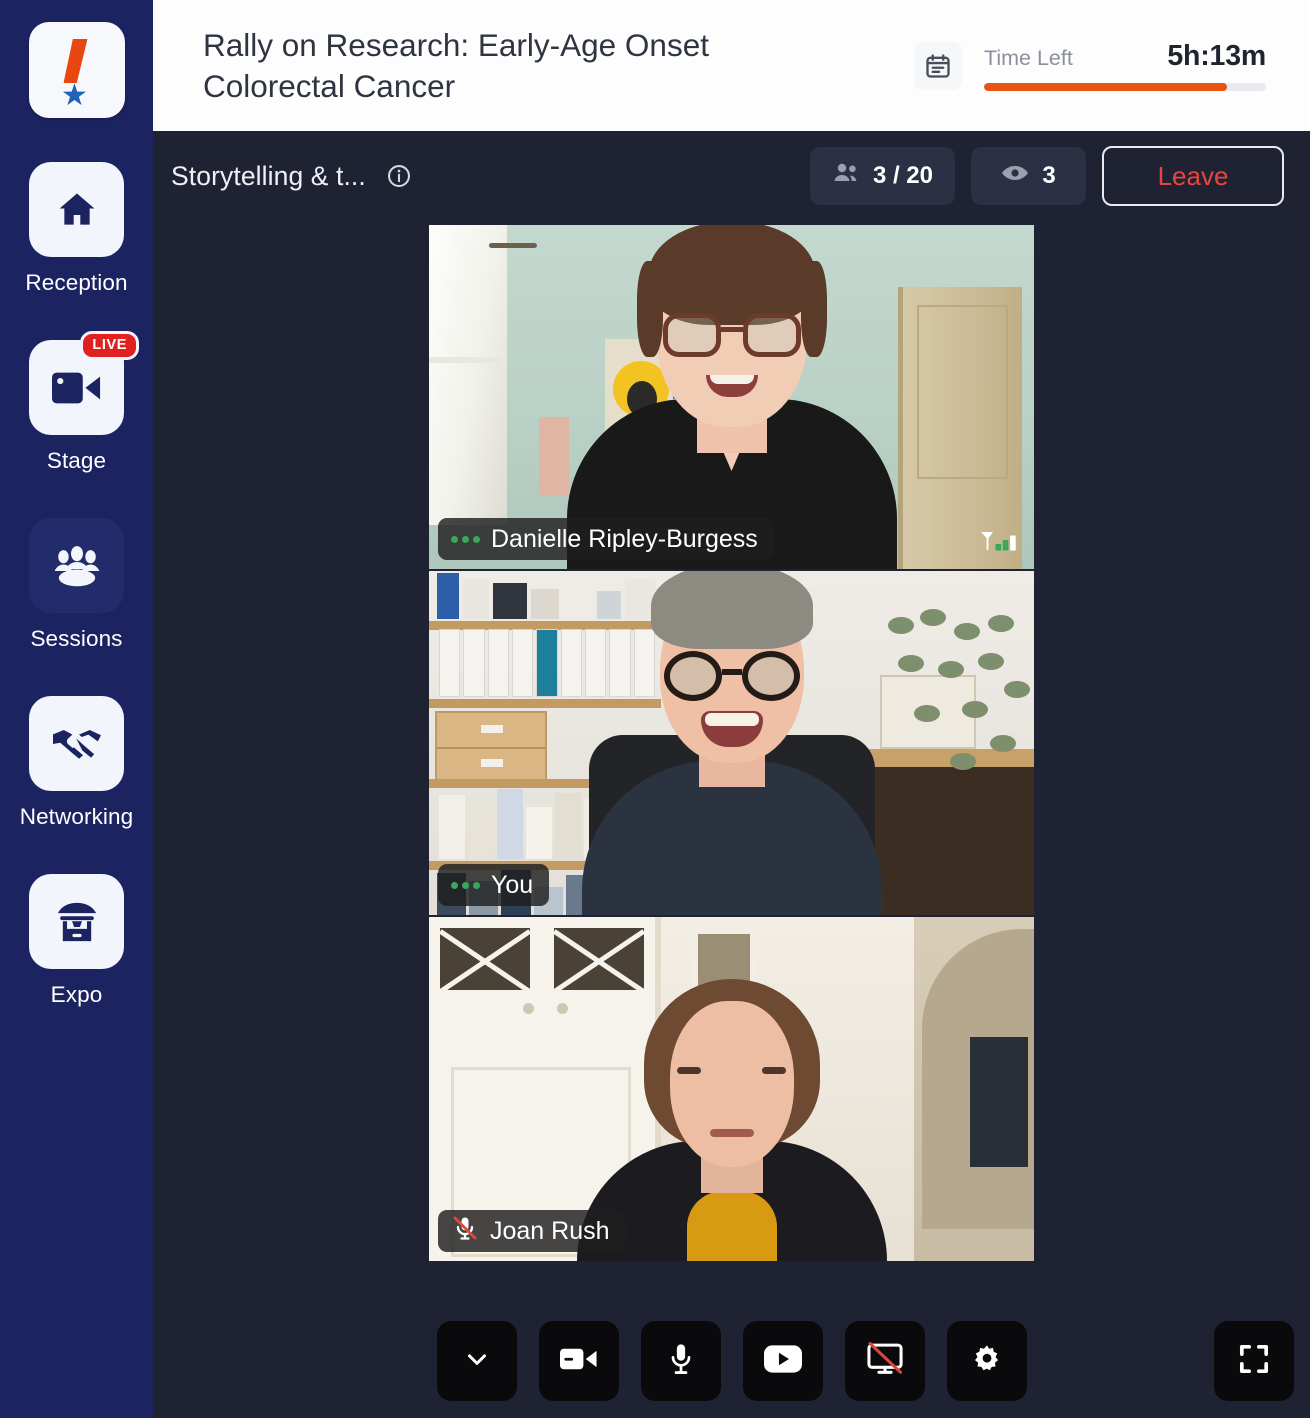 Image resolution: width=1310 pixels, height=1418 pixels. Describe the element at coordinates (1105, 87) in the screenshot. I see `timer-progress-fill` at that location.